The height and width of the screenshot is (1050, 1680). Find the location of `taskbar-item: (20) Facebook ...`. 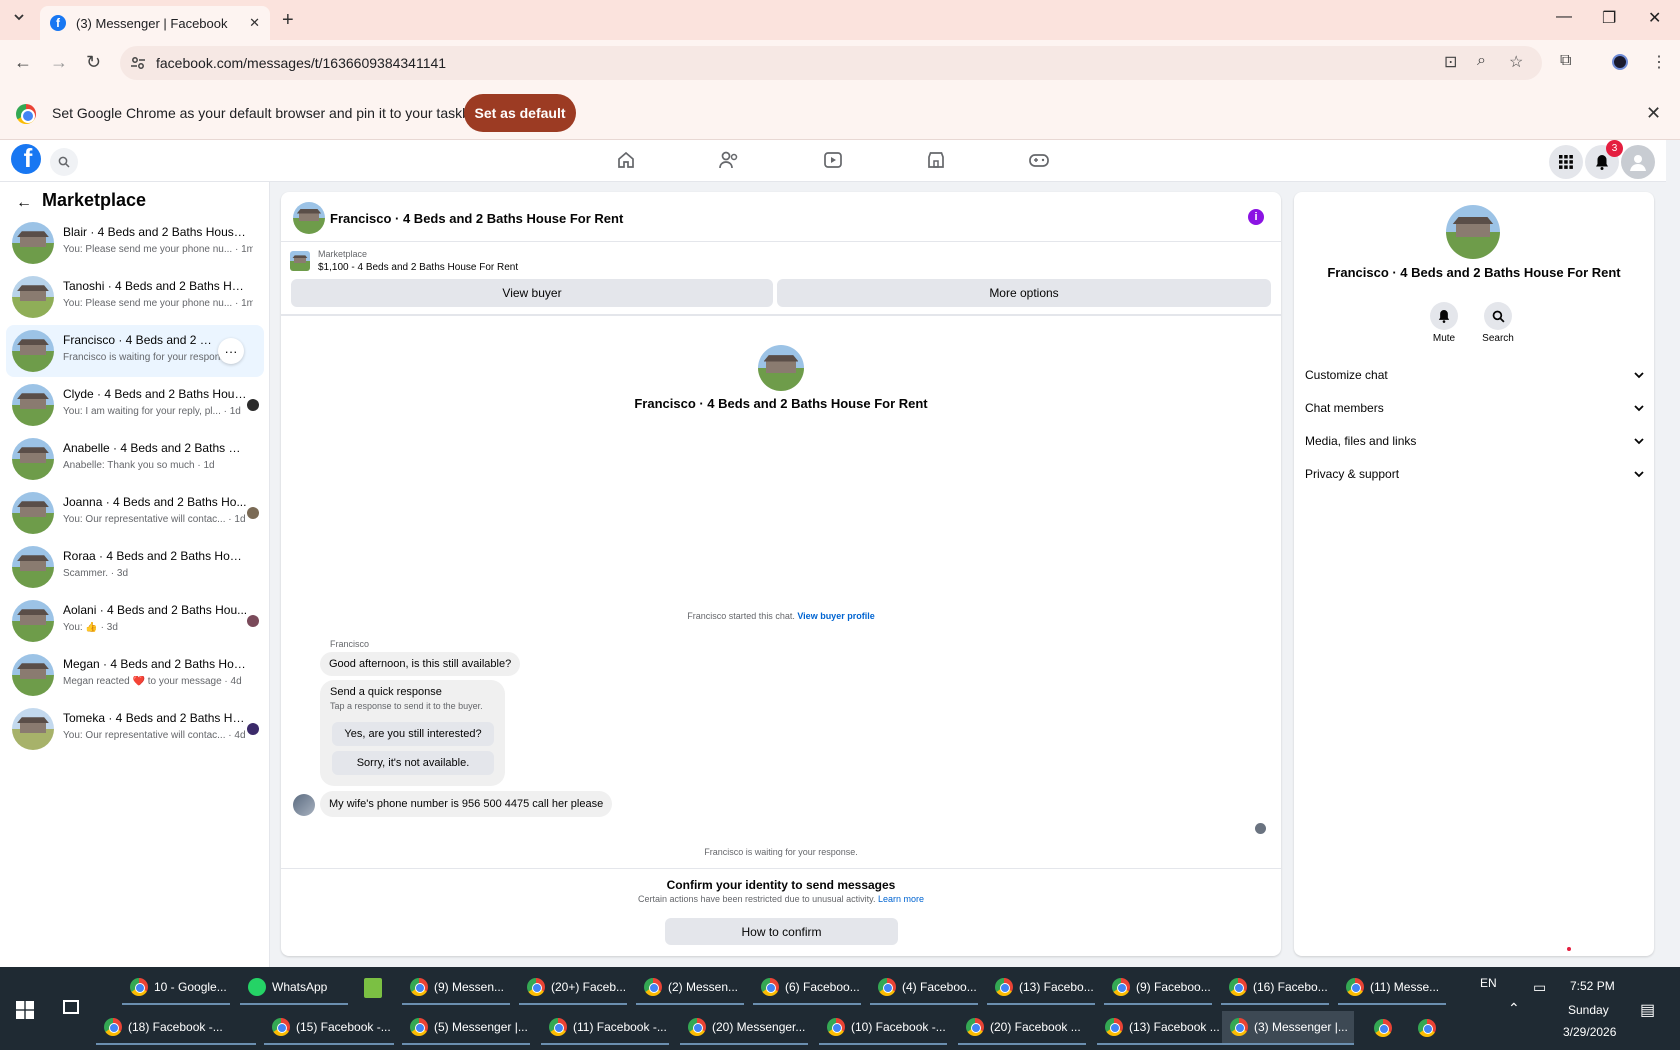

taskbar-item: (20) Facebook ... is located at coordinates (1022, 1028).